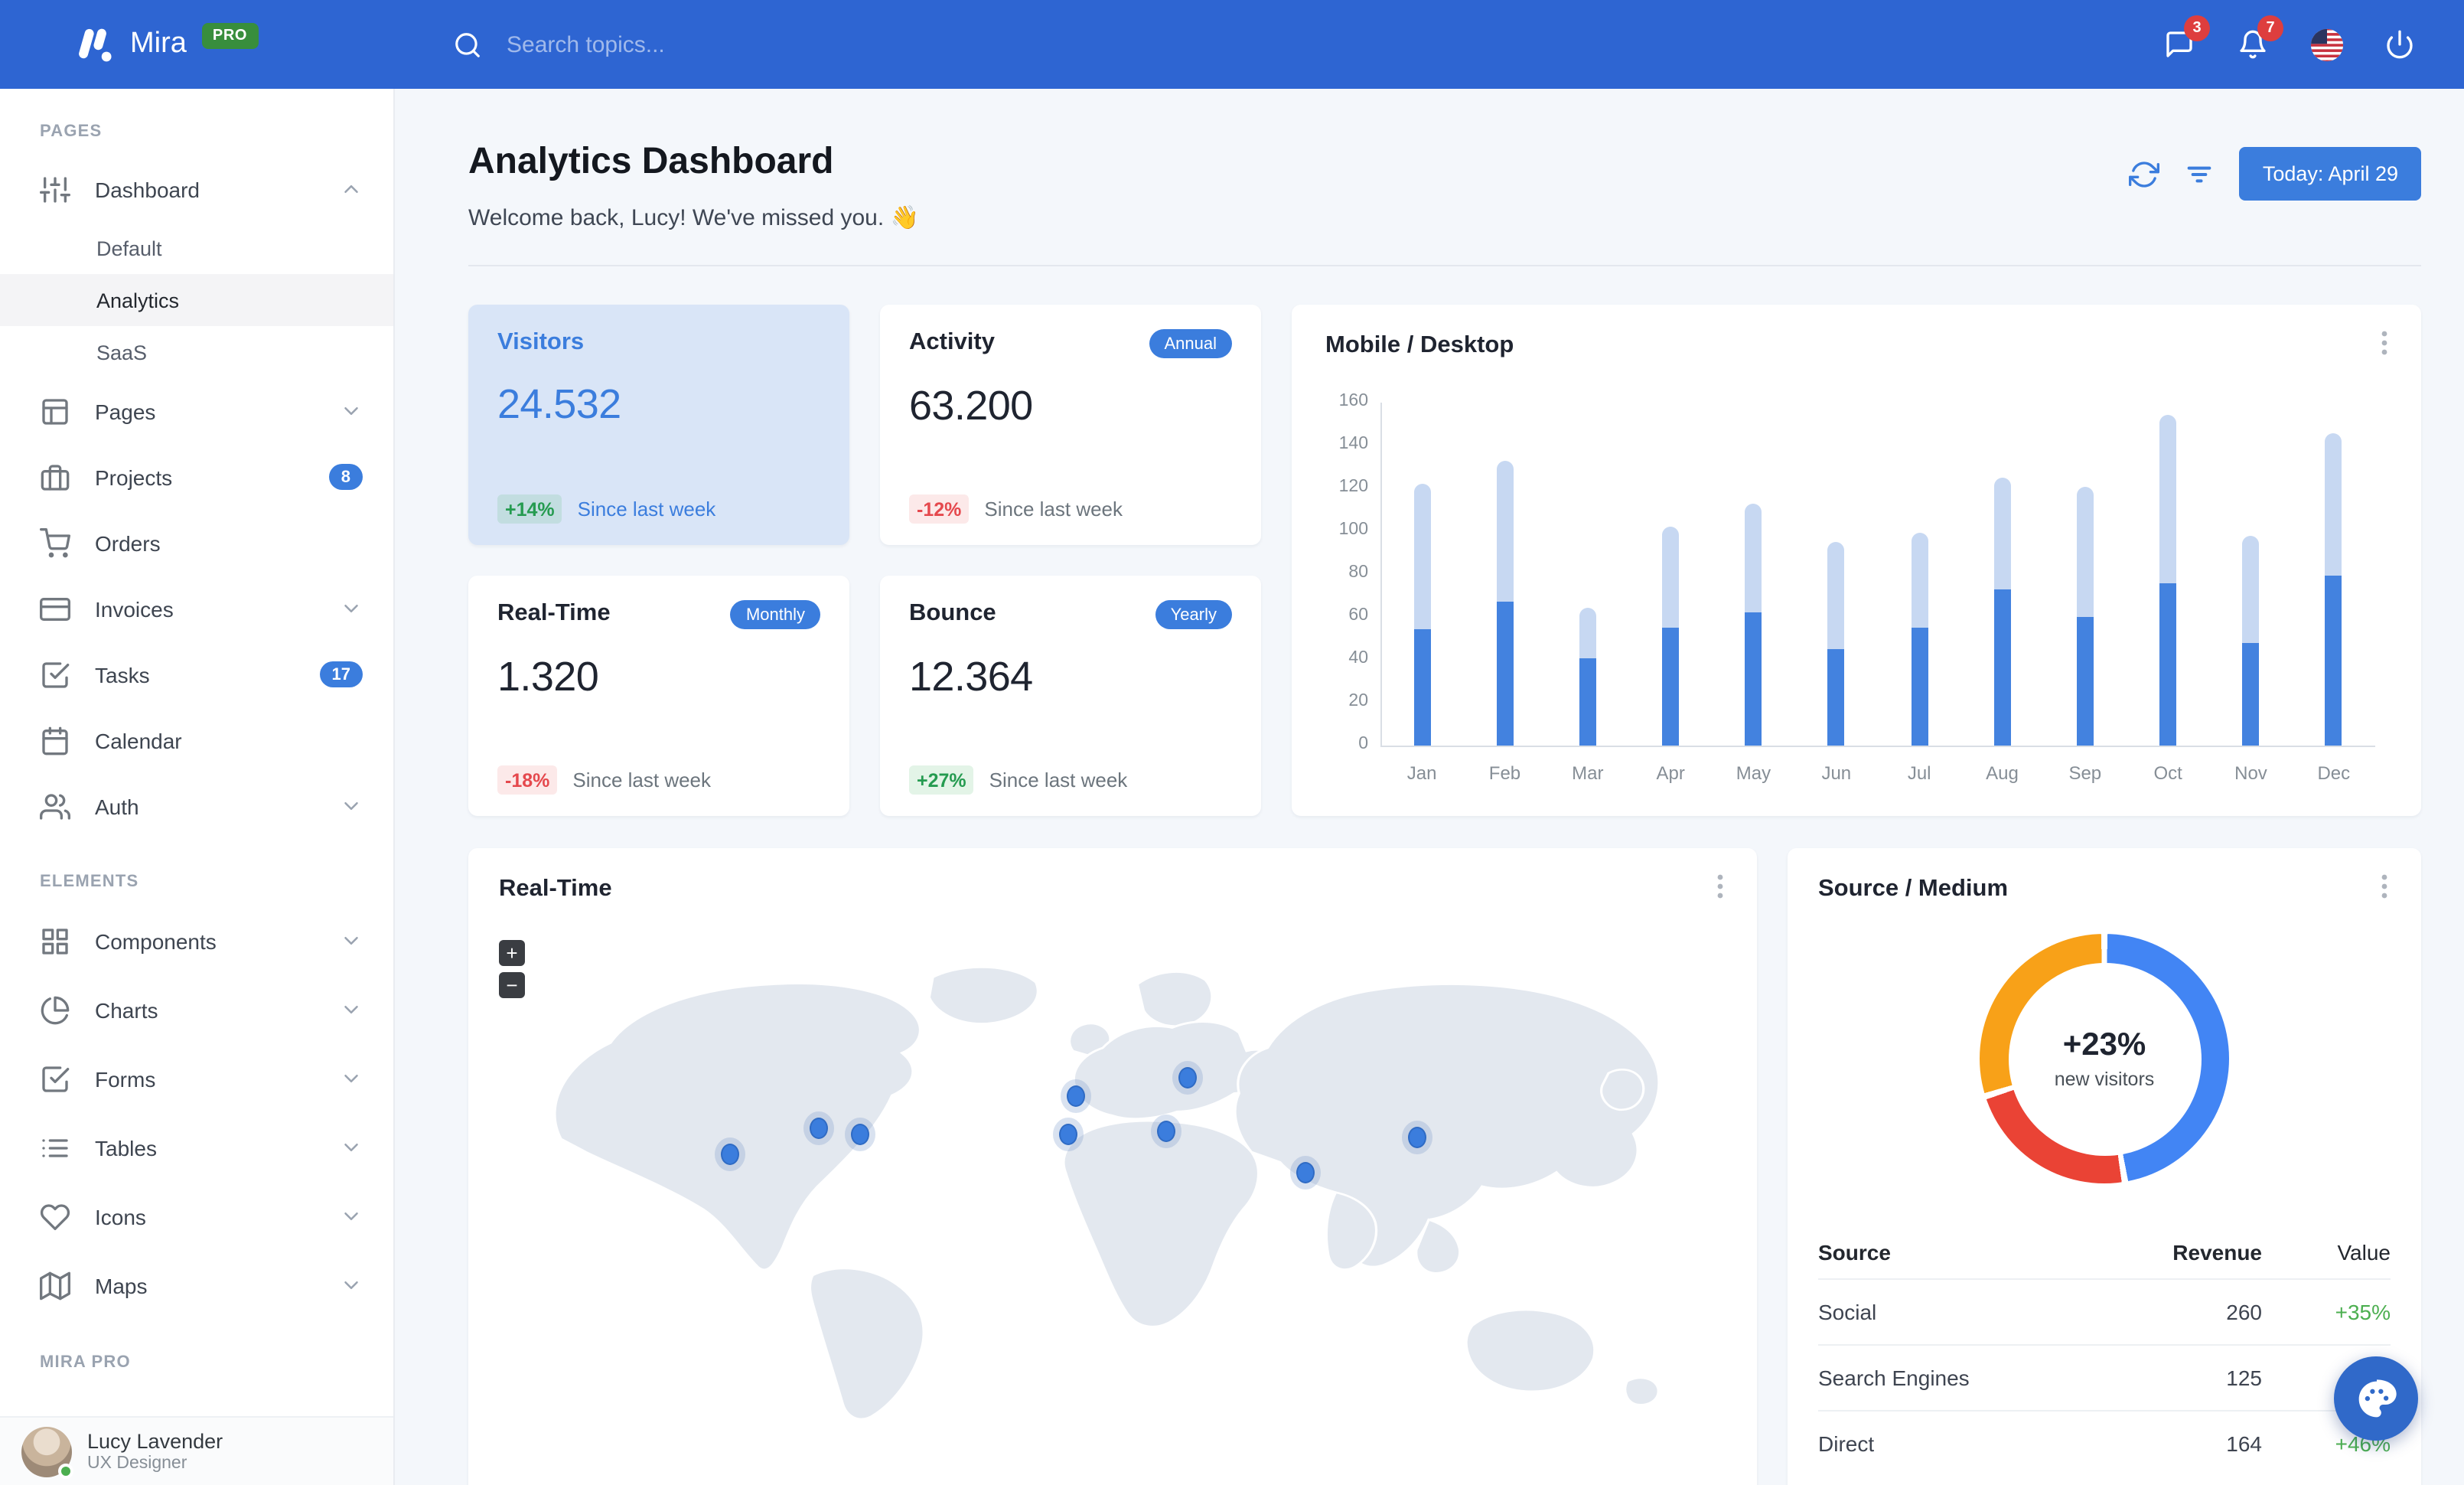  I want to click on sidebar-subitem-default: Default, so click(197, 248).